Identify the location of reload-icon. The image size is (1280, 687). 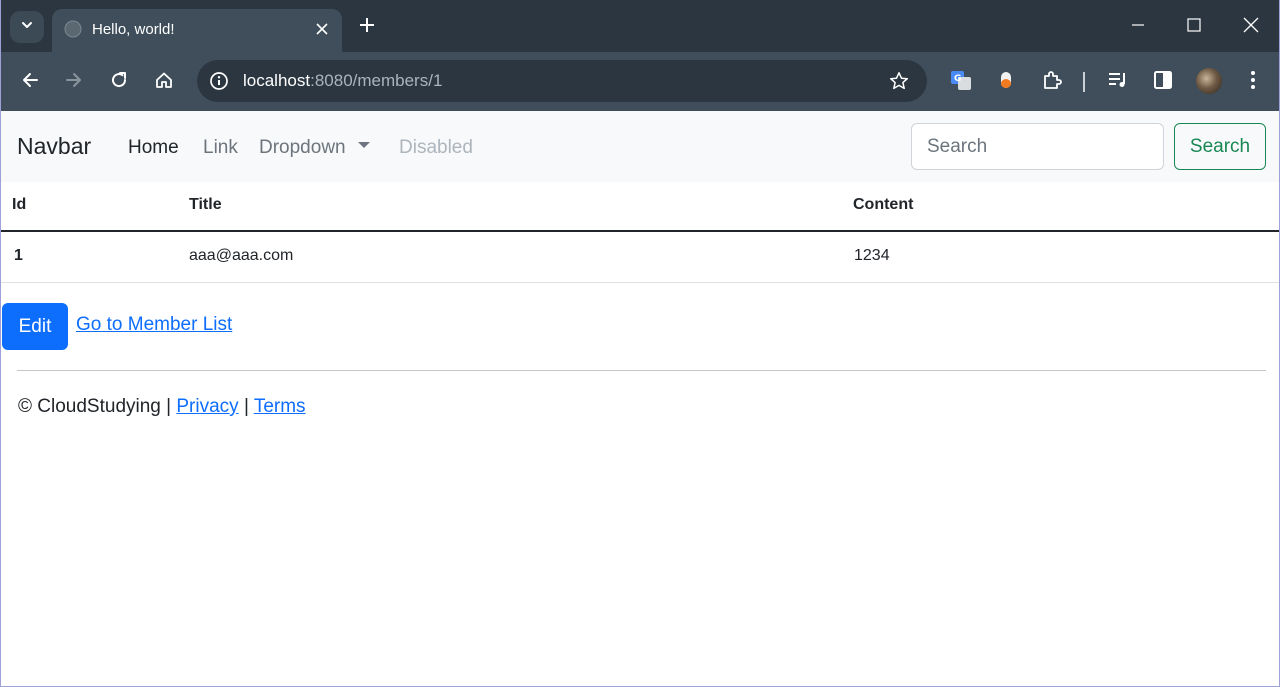
(119, 82).